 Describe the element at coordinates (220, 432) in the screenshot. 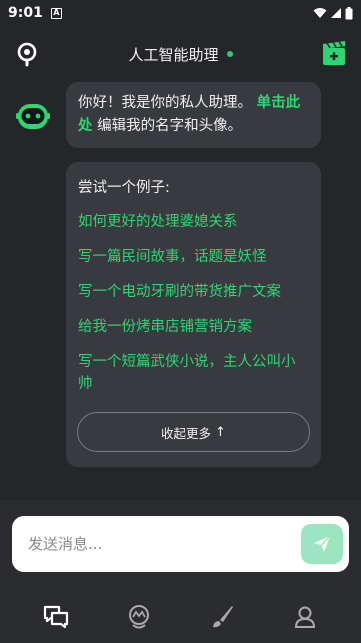

I see `arrow-up-icon: ↑` at that location.